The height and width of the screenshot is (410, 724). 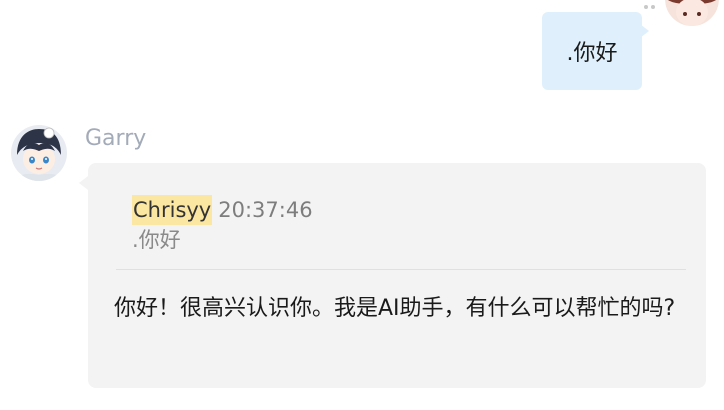 I want to click on anime-boy-avatar-icon, so click(x=39, y=153).